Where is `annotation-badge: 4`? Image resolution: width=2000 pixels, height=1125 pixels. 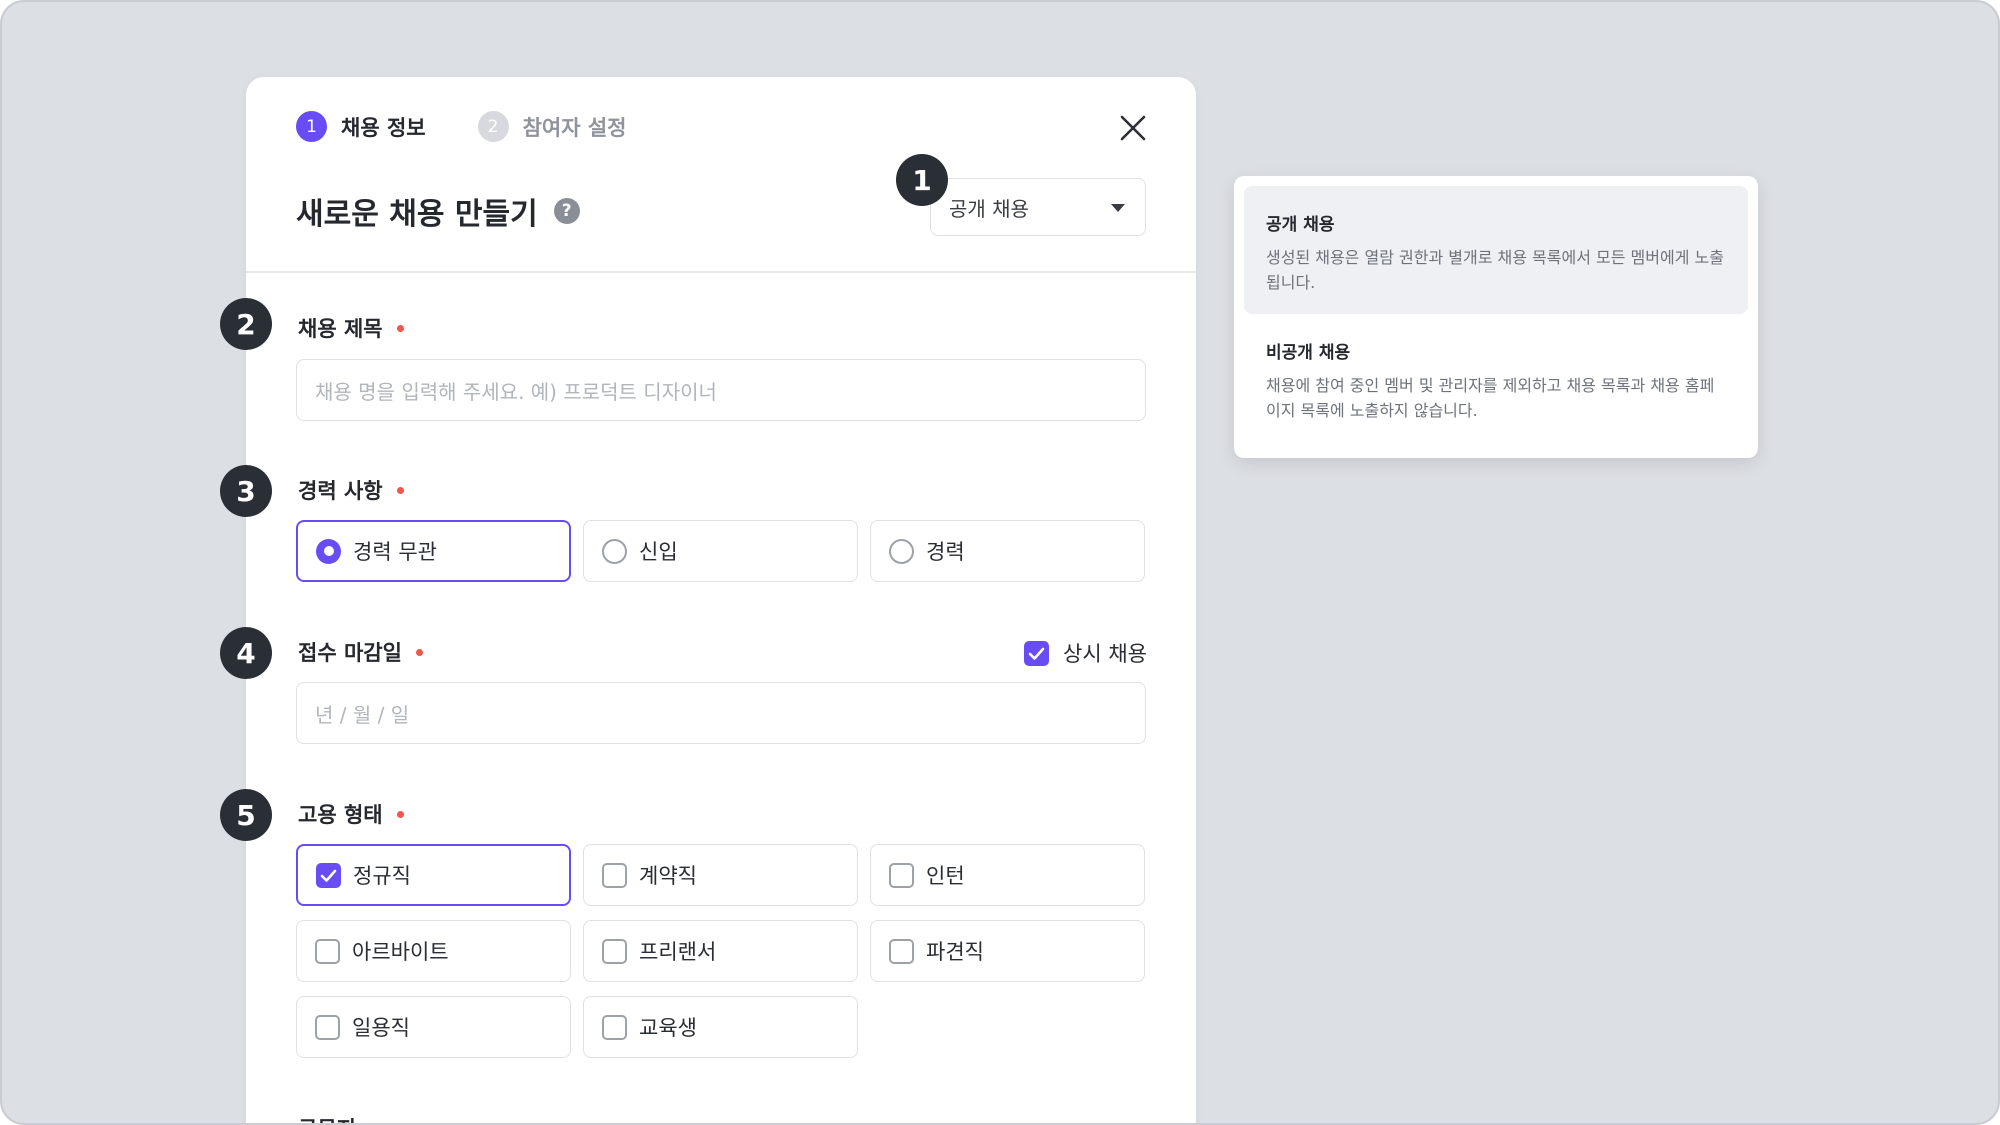 annotation-badge: 4 is located at coordinates (246, 653).